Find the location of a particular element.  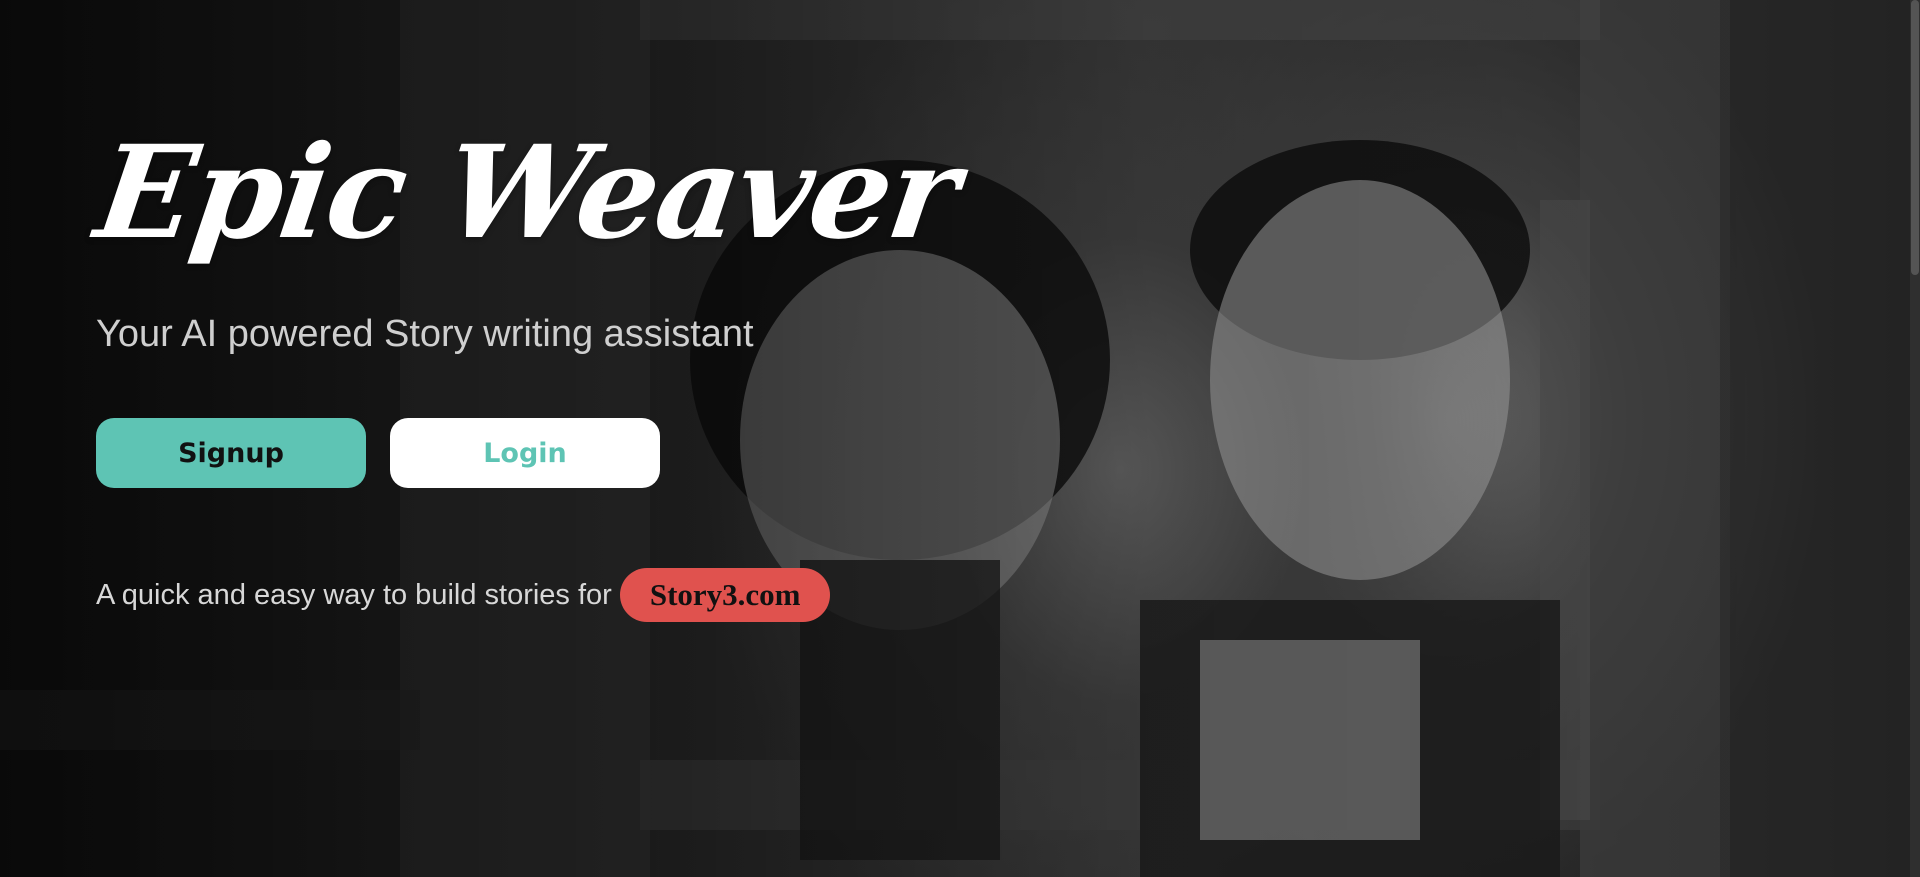

page-scrollbar is located at coordinates (1915, 438).